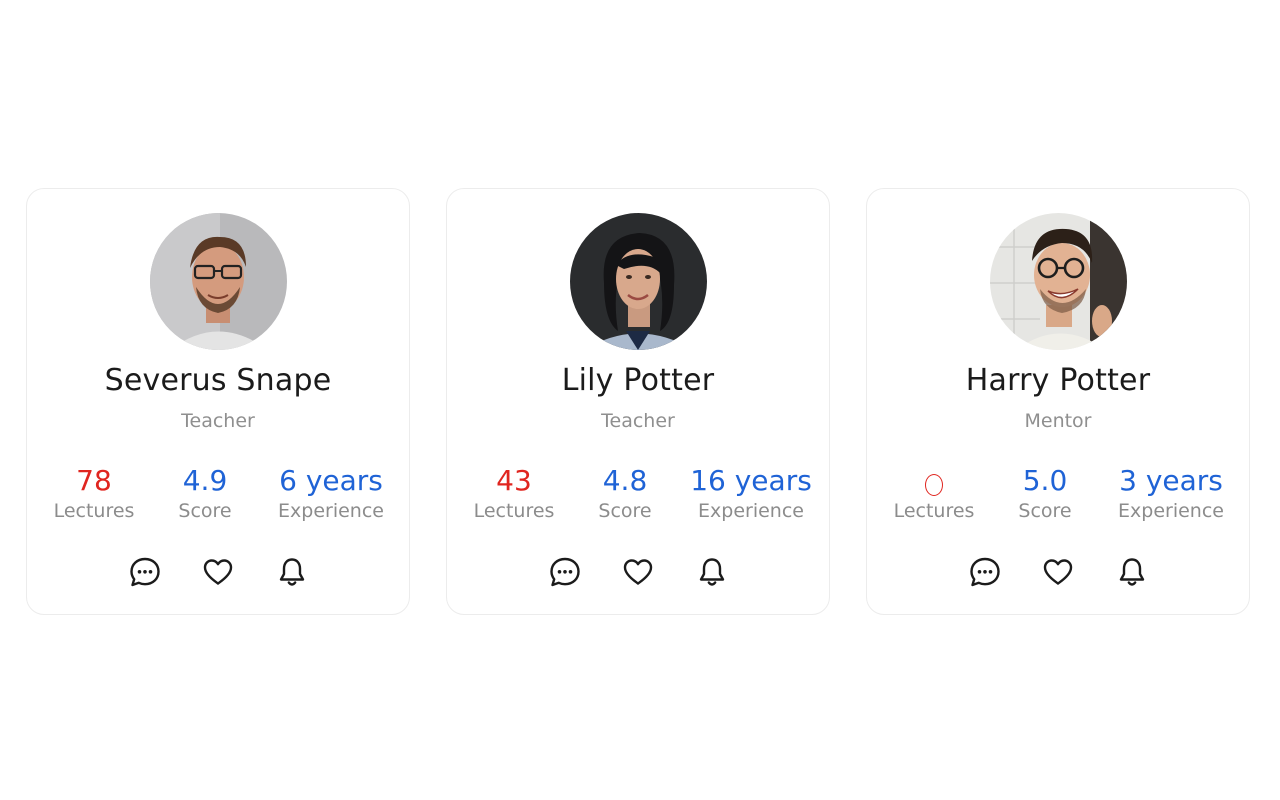  I want to click on profile-name: Lily Potter, so click(638, 380).